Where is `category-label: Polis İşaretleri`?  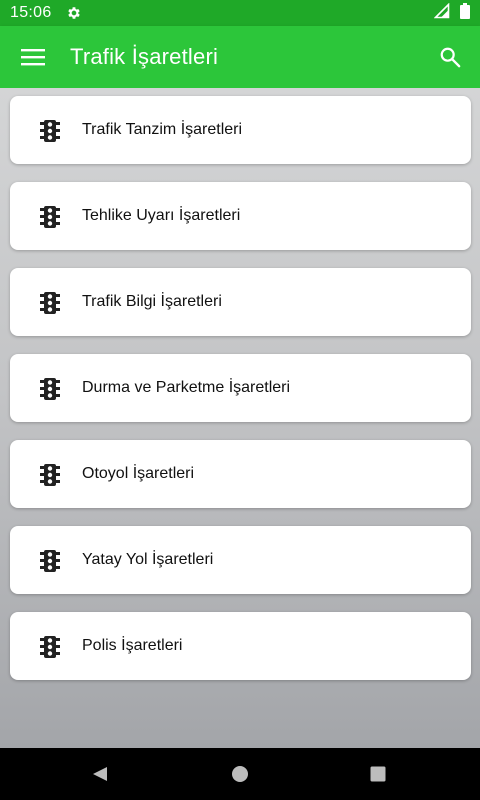
category-label: Polis İşaretleri is located at coordinates (132, 645).